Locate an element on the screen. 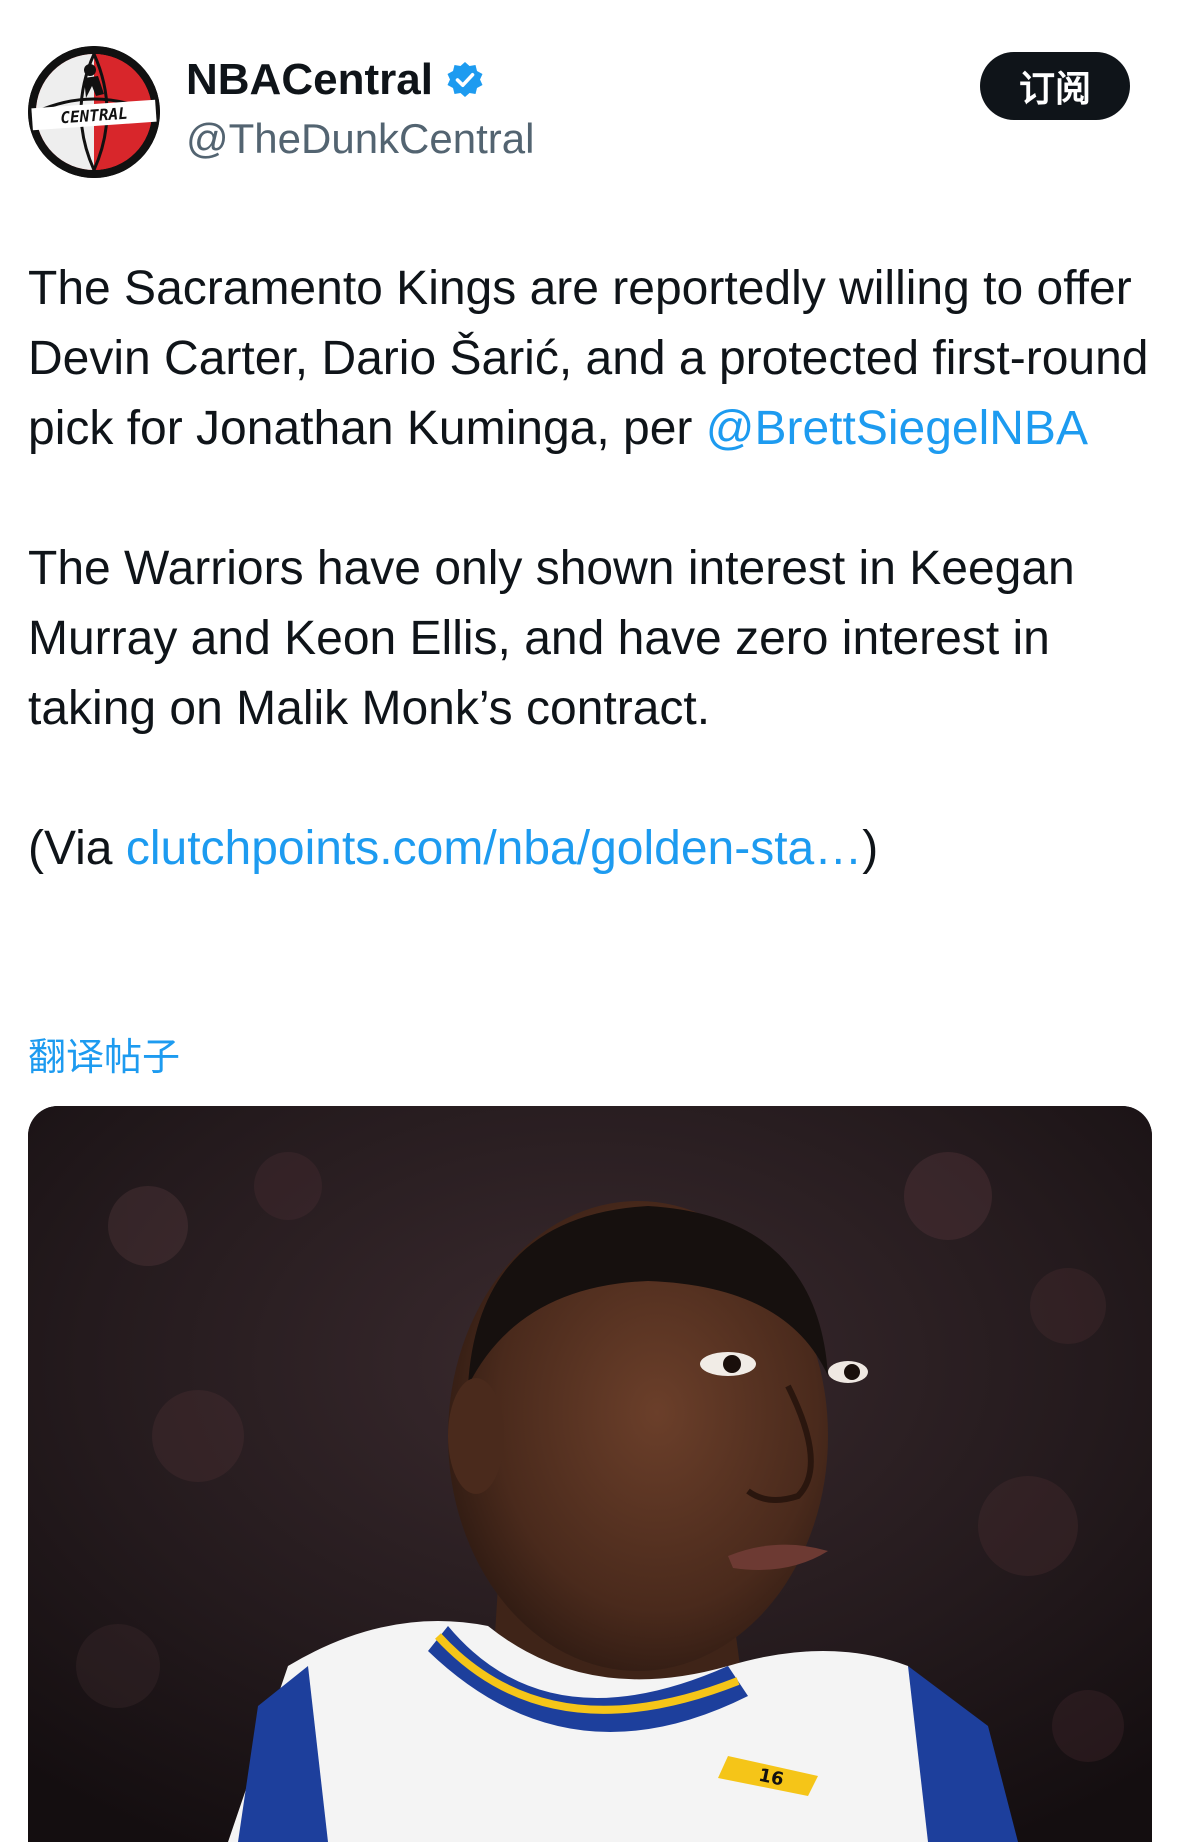 This screenshot has width=1179, height=1842. display-name: NBACentral is located at coordinates (309, 80).